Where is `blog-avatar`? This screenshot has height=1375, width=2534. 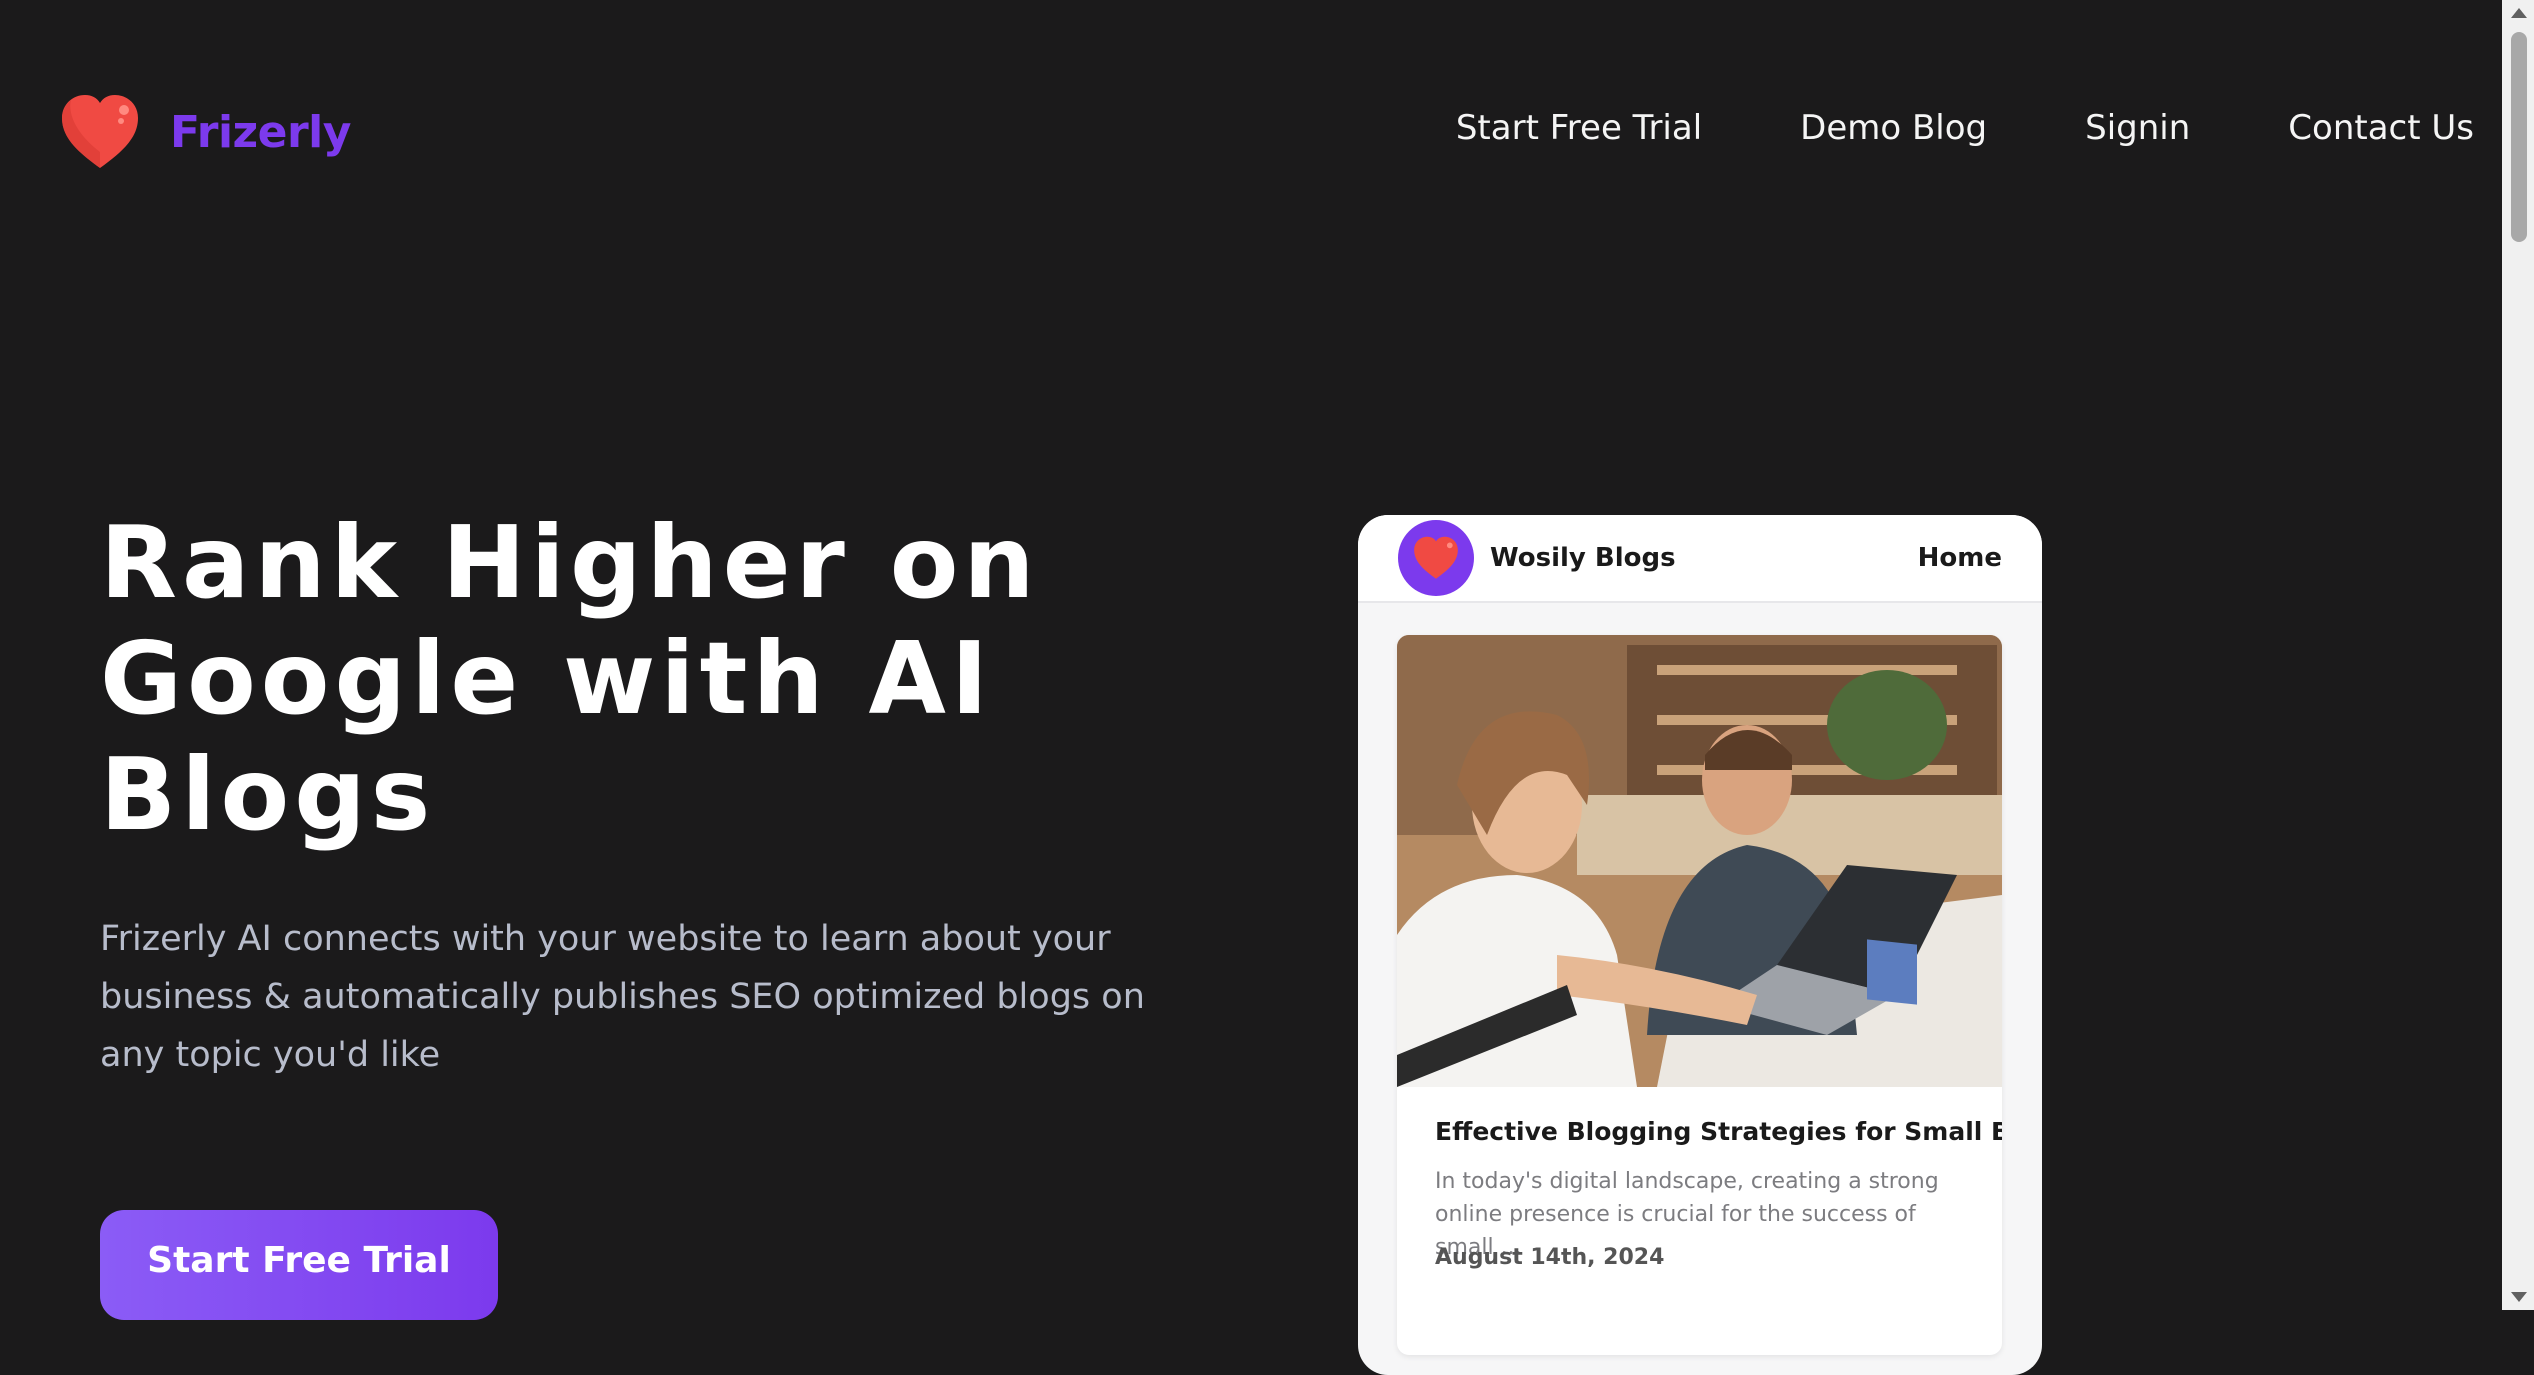 blog-avatar is located at coordinates (1436, 558).